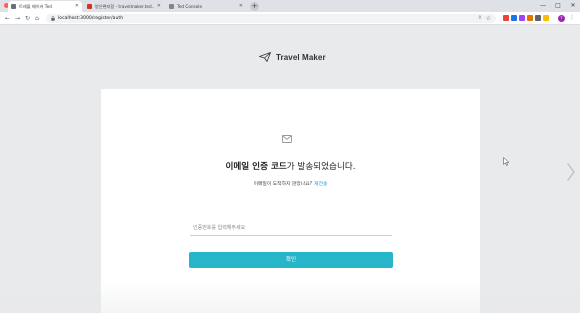 The width and height of the screenshot is (580, 313). I want to click on home-icon: ⌂, so click(37, 18).